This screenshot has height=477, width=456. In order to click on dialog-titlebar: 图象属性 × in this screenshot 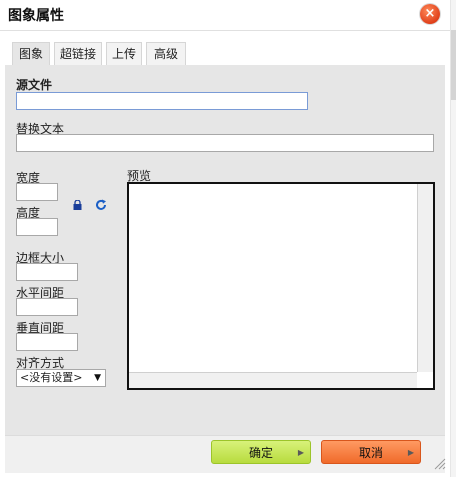, I will do `click(225, 15)`.